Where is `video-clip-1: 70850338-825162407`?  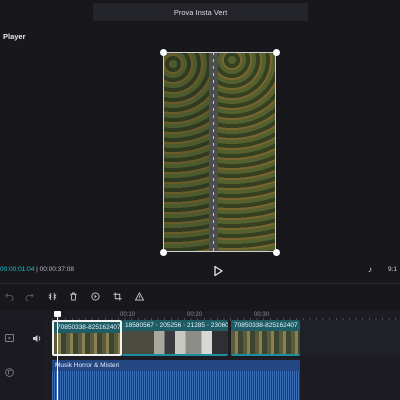 video-clip-1: 70850338-825162407 is located at coordinates (87, 338).